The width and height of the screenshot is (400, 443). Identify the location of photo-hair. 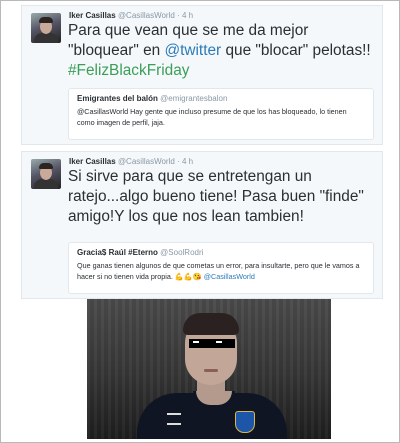
(211, 324).